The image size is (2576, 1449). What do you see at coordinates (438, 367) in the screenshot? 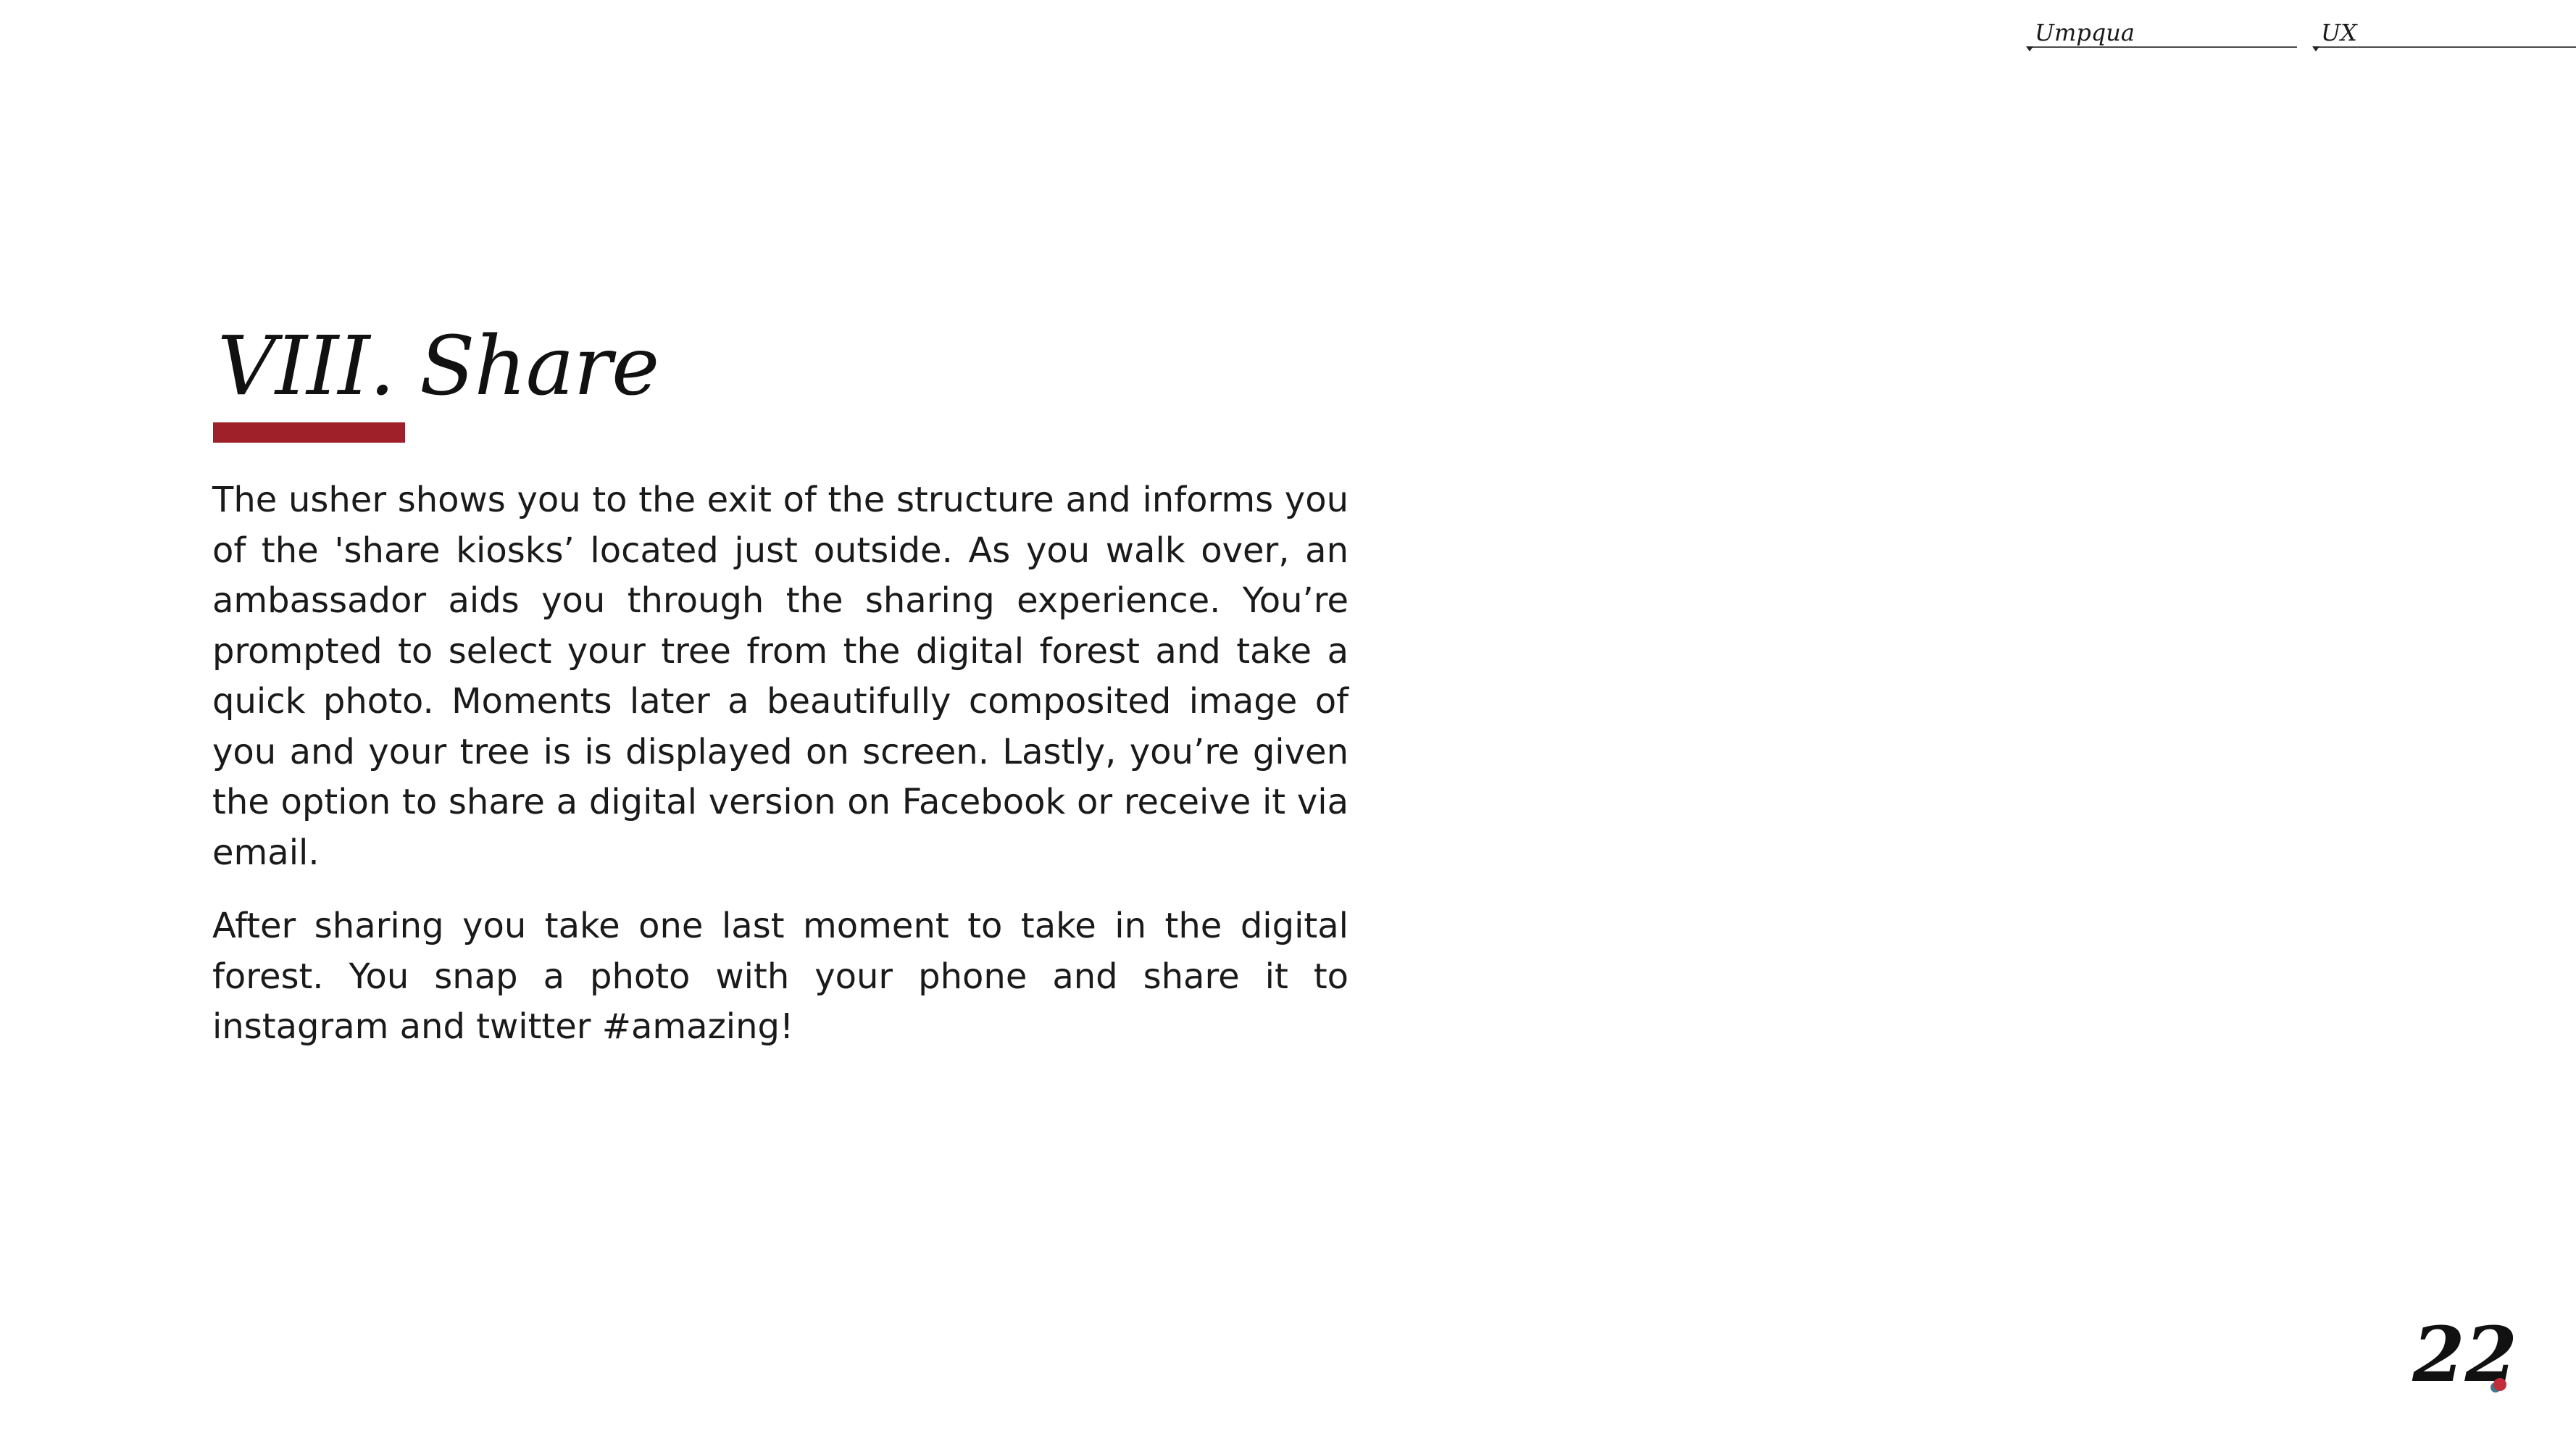
I see `section-title: VIII. Share` at bounding box center [438, 367].